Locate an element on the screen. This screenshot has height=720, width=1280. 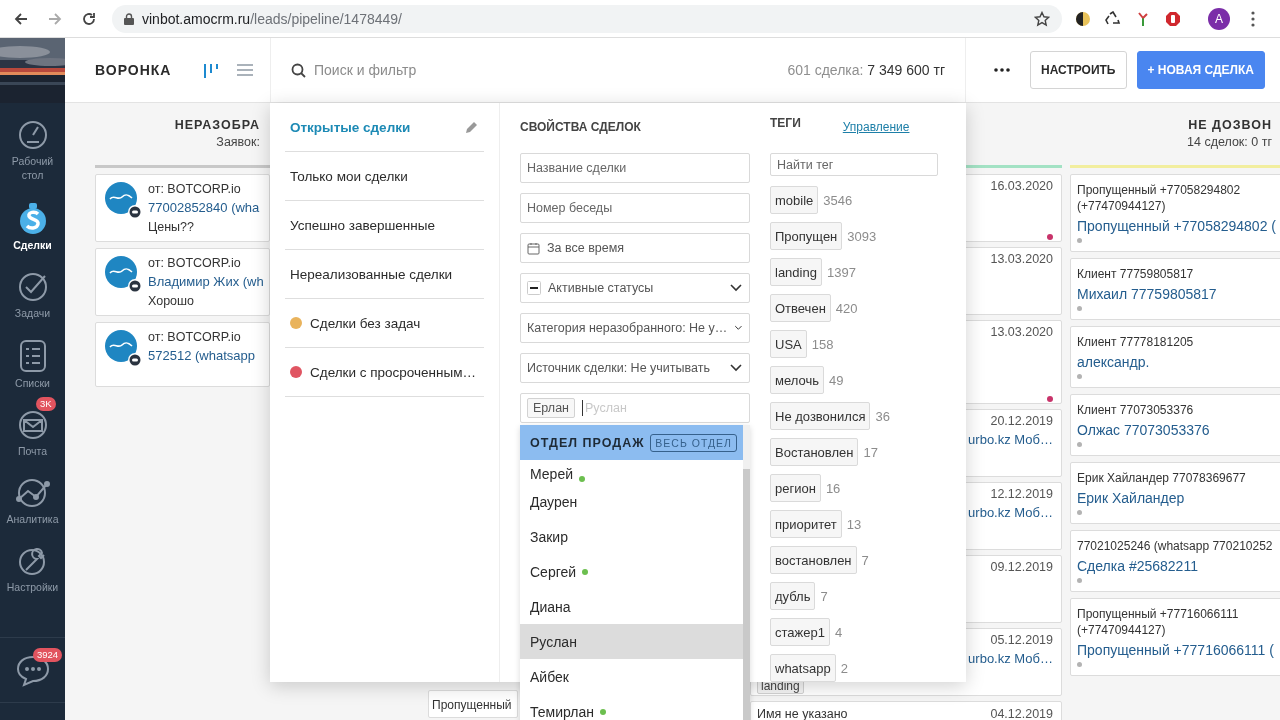
filter-preset: Только мои сделки is located at coordinates (384, 176).